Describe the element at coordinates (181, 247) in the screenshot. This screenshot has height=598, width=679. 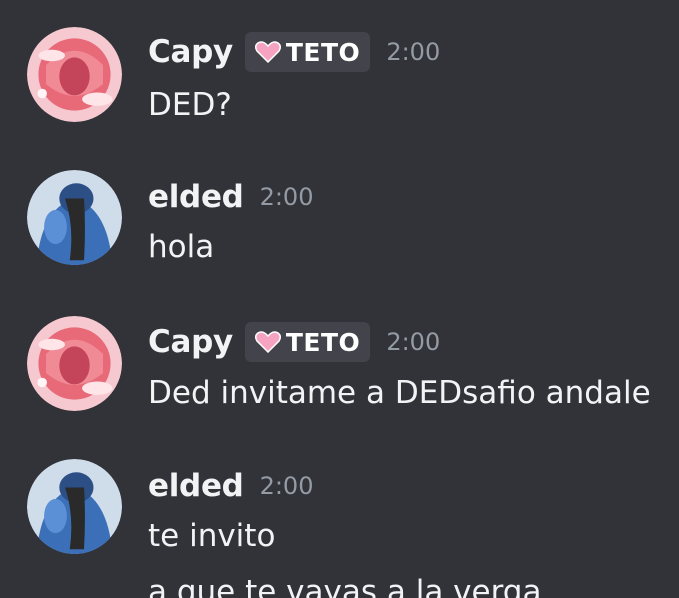
I see `message-text: hola` at that location.